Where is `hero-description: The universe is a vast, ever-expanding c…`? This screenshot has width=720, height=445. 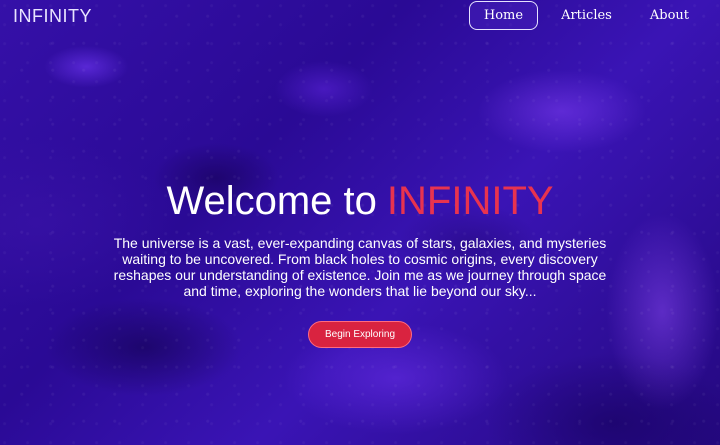 hero-description: The universe is a vast, ever-expanding c… is located at coordinates (360, 267).